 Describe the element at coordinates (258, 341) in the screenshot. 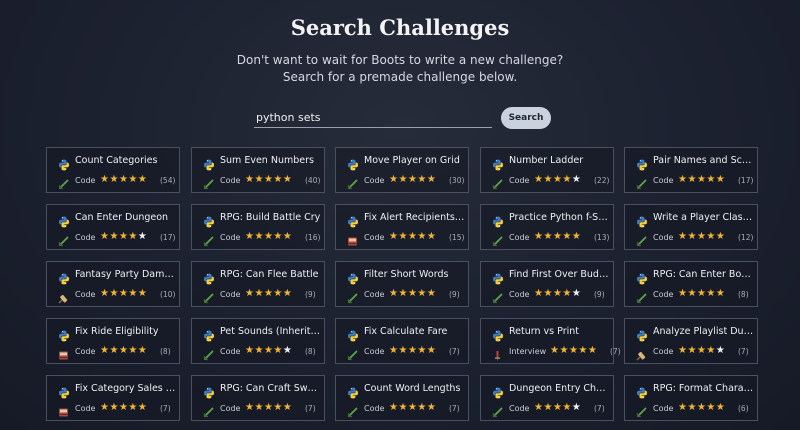

I see `challenge-card: Pet Sounds (Inheritan... Code ★★★★★ (8)` at that location.